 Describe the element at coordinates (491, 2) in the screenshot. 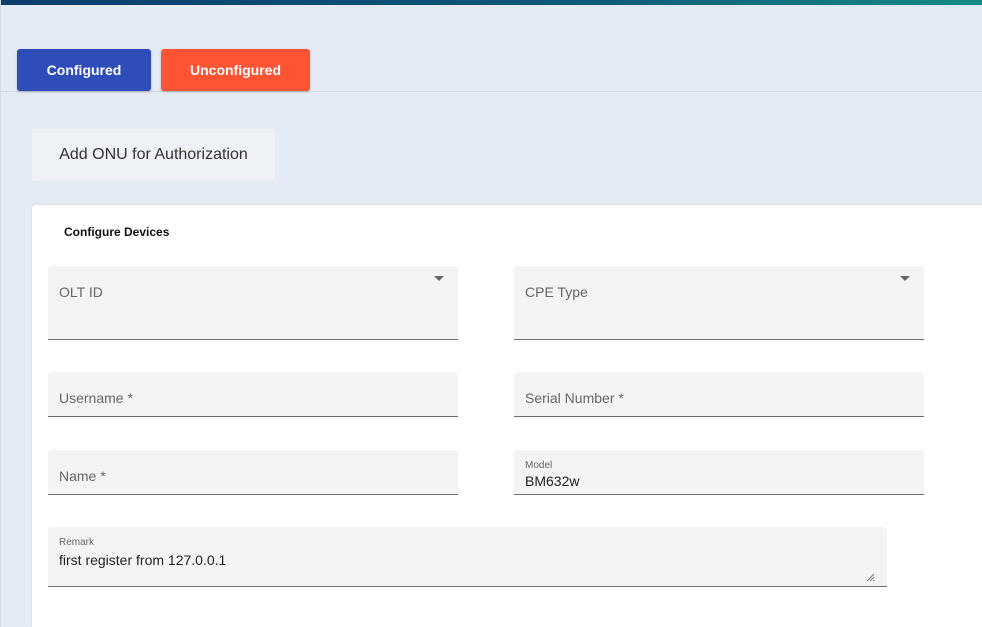

I see `top-accent-bar` at that location.